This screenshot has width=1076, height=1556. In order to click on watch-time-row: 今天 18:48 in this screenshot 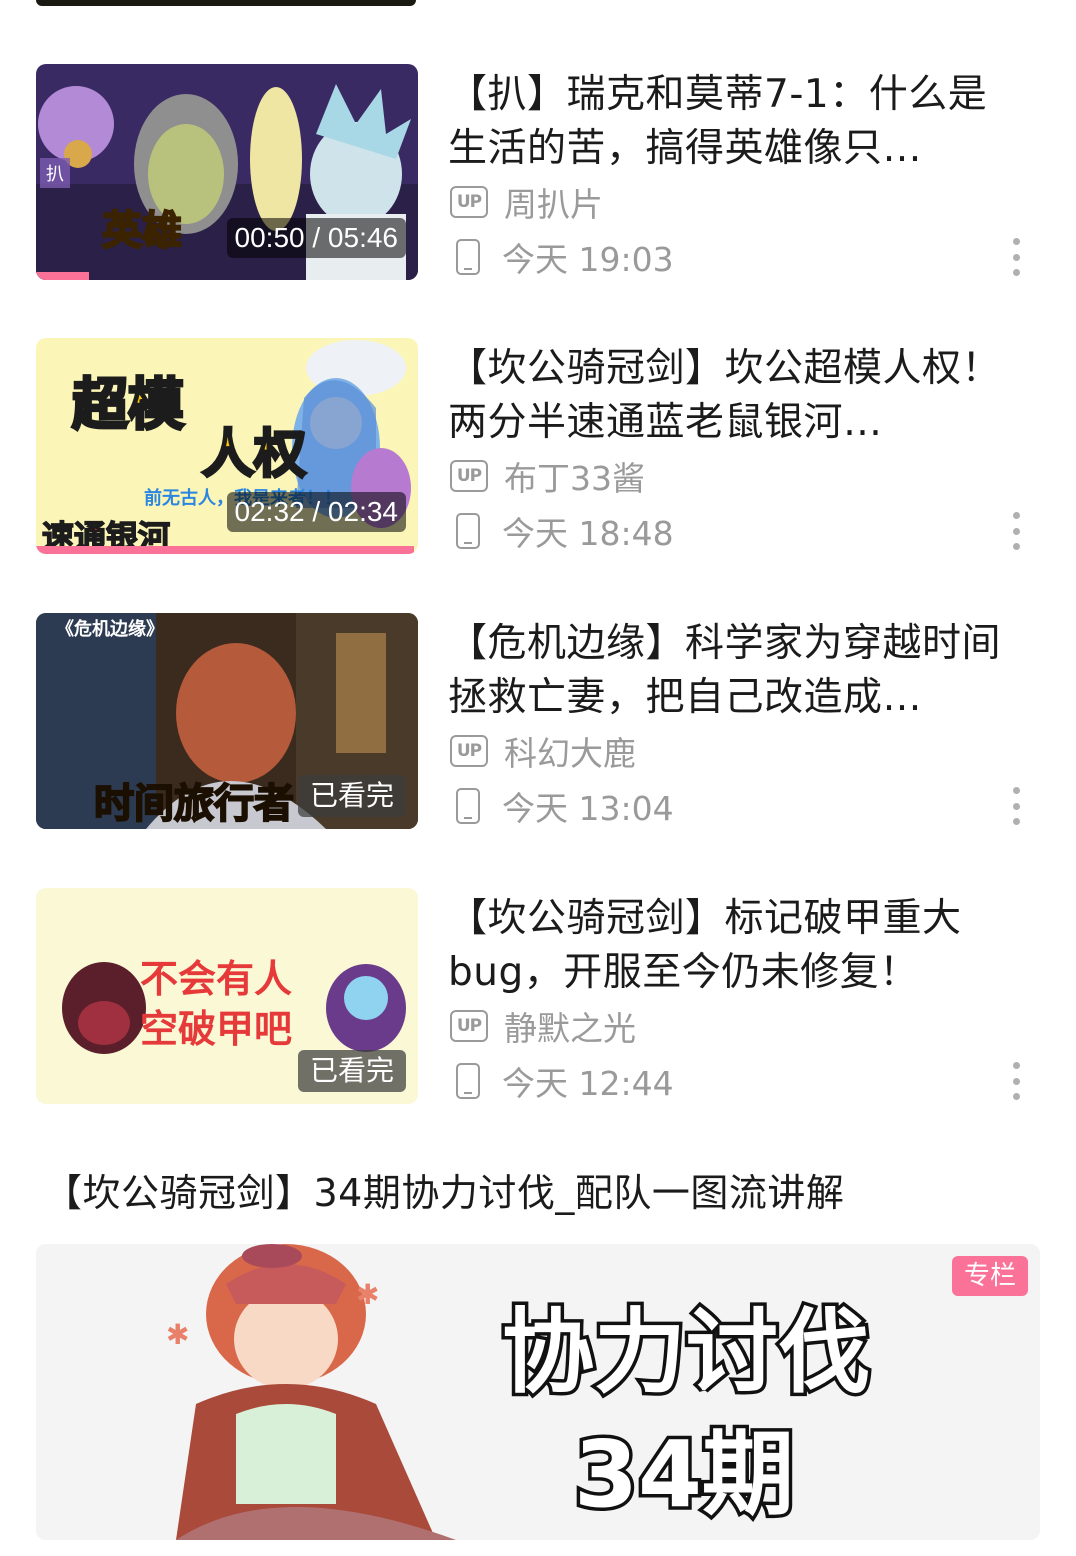, I will do `click(562, 531)`.